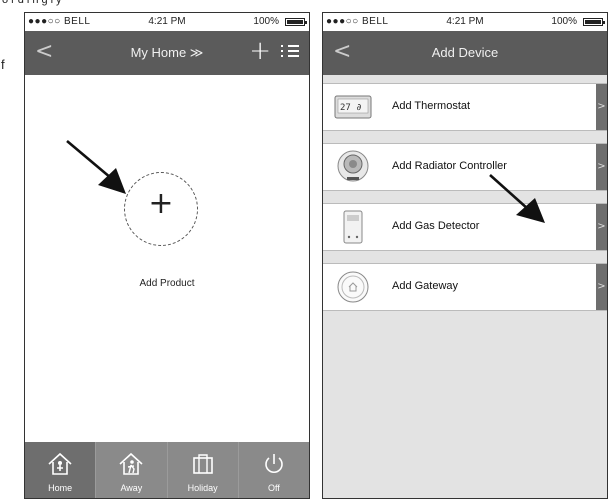 Image resolution: width=612 pixels, height=499 pixels. I want to click on tab-away: Away, so click(130, 470).